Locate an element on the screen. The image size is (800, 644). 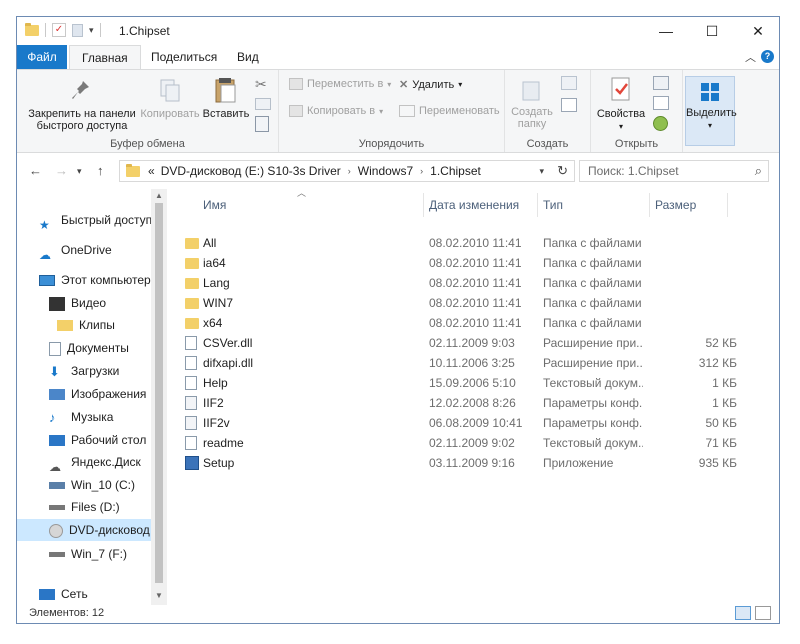
copy-path-icon is located at coordinates (263, 104).